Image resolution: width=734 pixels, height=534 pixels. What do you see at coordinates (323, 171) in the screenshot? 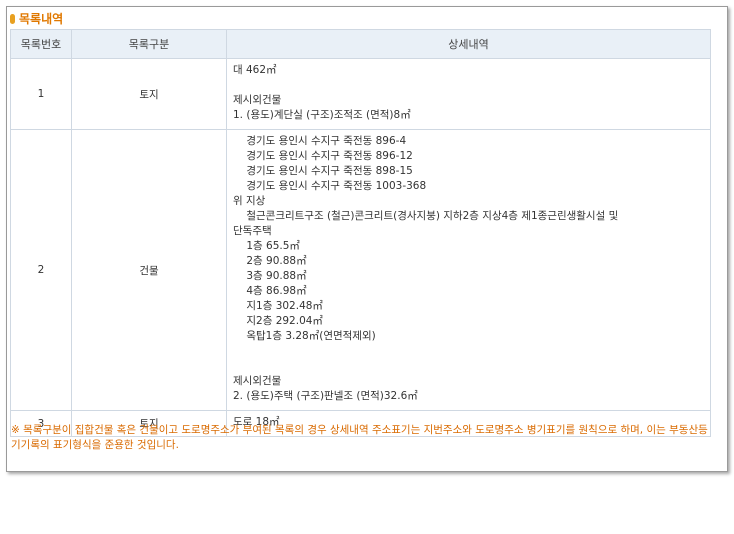
I see `detail-line: 경기도 용인시 수지구 죽전동 898-15` at bounding box center [323, 171].